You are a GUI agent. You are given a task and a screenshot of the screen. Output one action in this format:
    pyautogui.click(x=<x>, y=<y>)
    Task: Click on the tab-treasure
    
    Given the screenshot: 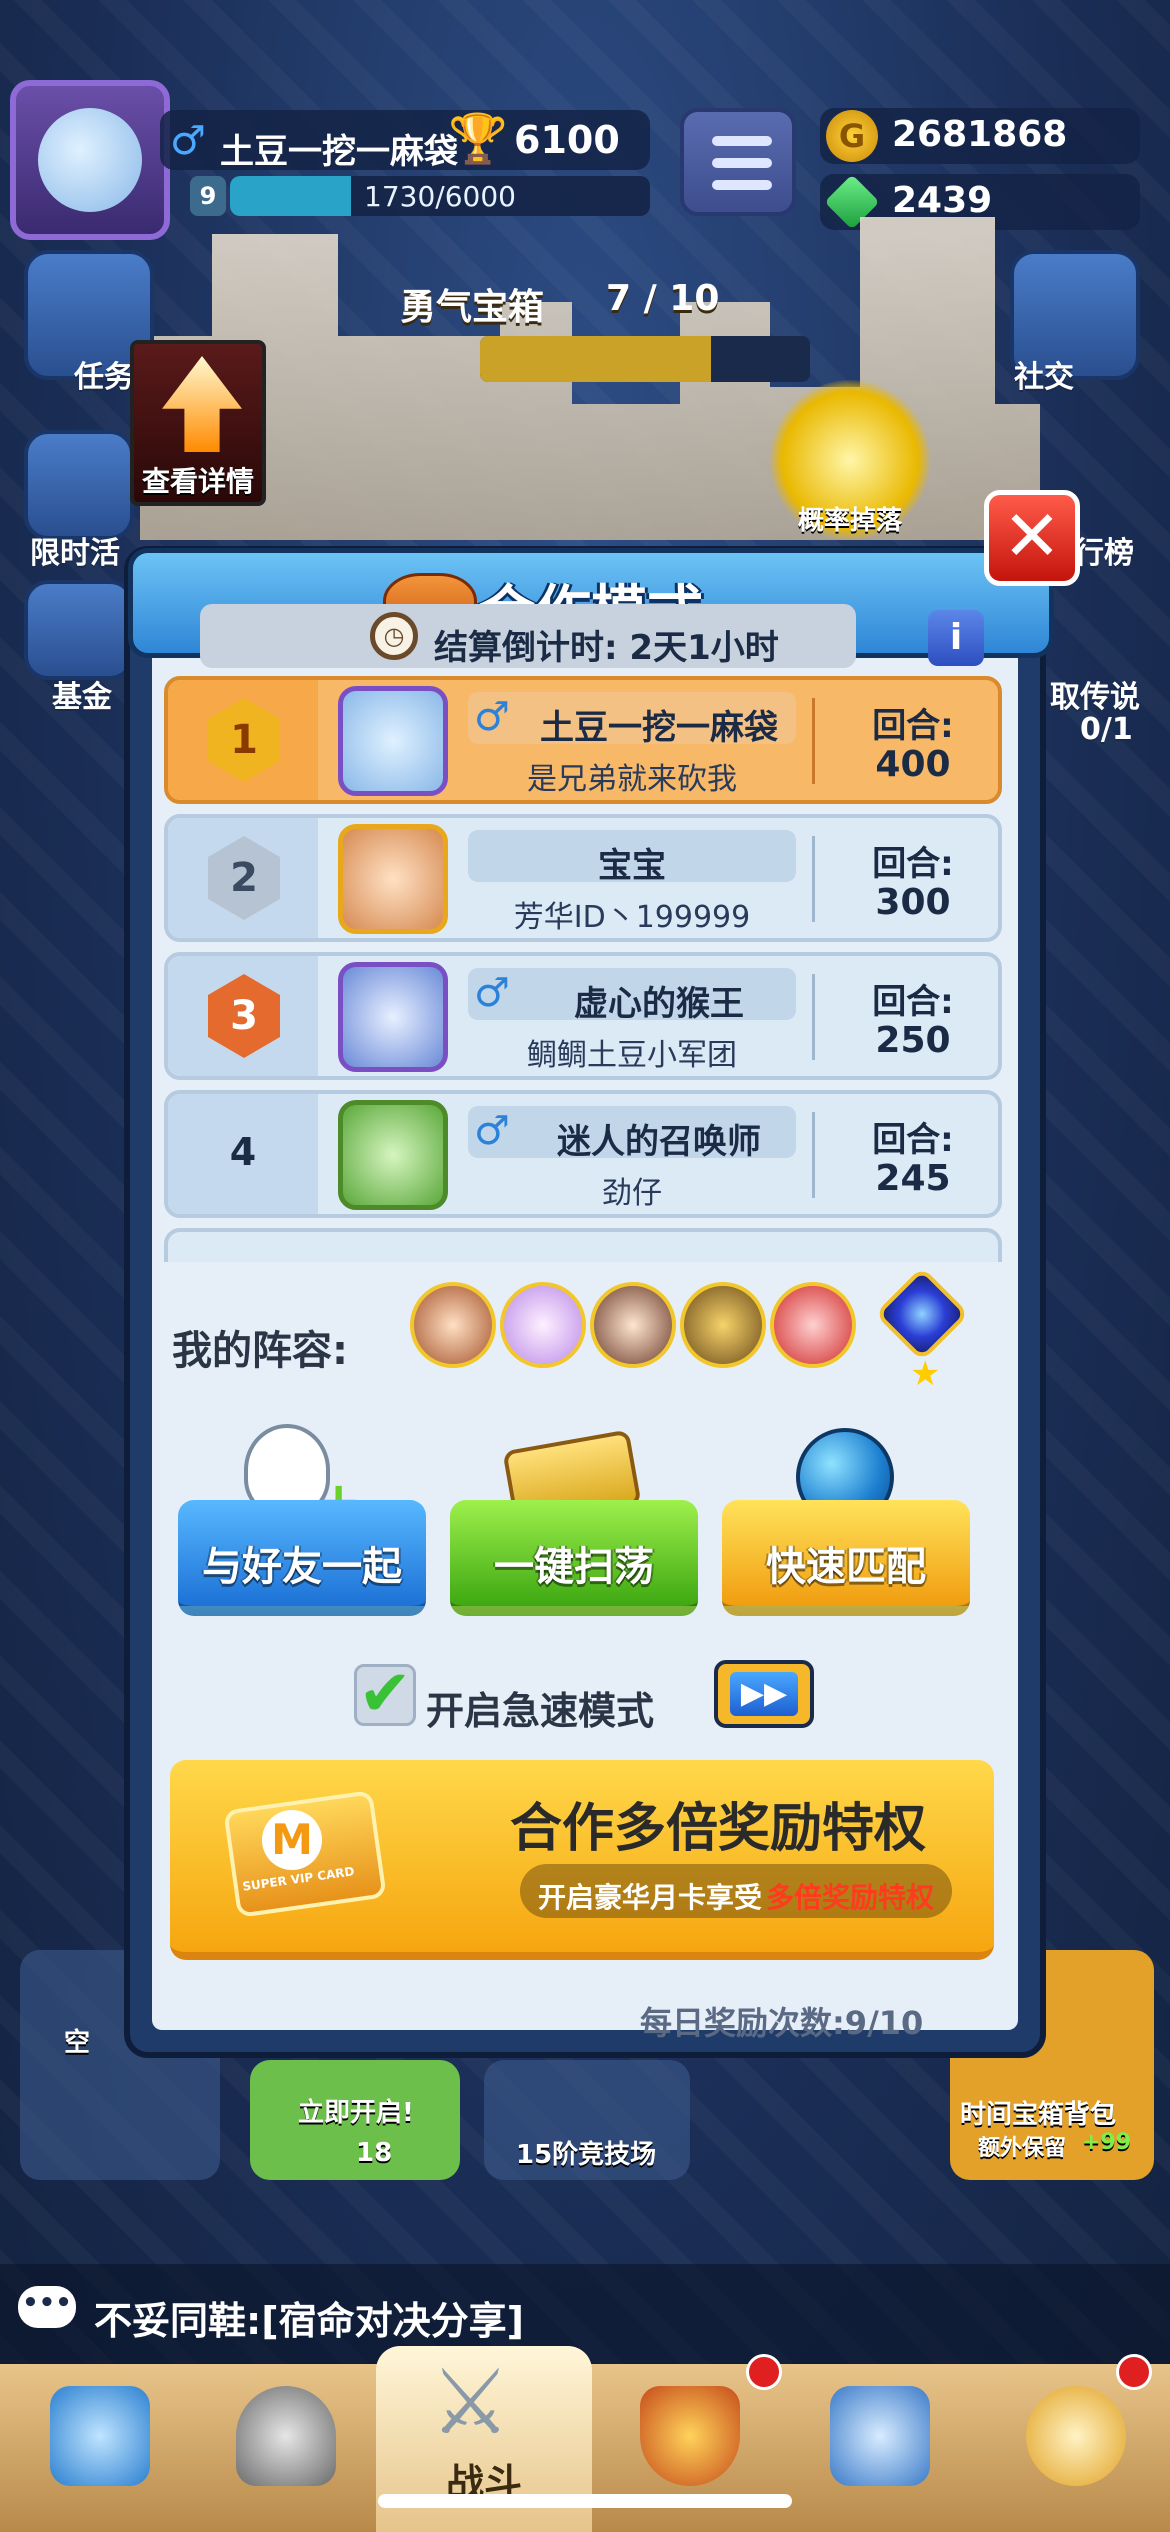 What is the action you would take?
    pyautogui.click(x=100, y=2450)
    